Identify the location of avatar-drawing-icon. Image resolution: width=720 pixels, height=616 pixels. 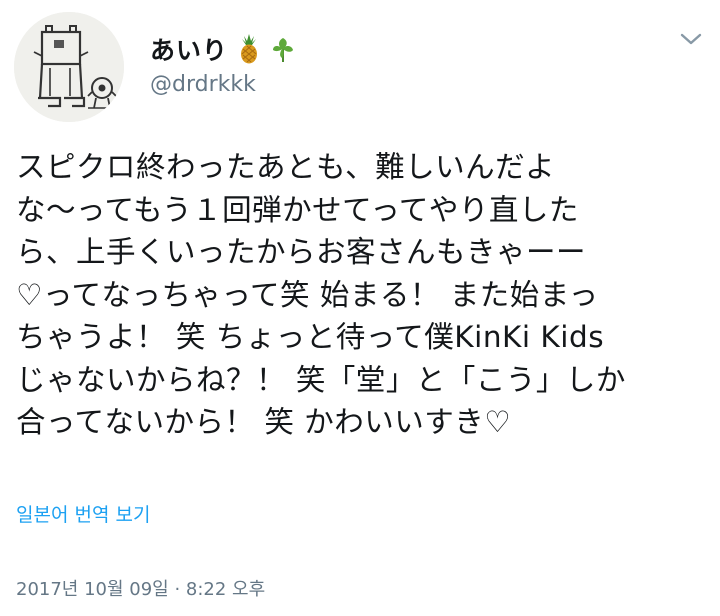
(69, 67).